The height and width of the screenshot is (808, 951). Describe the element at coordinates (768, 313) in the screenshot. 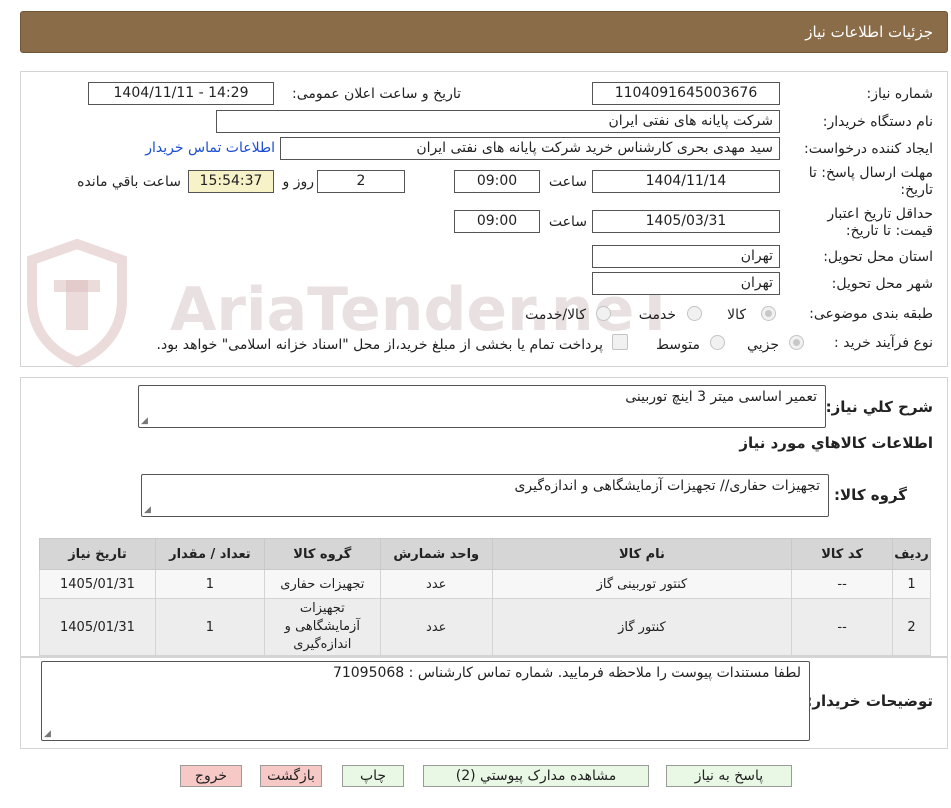

I see `category-radio-goods` at that location.